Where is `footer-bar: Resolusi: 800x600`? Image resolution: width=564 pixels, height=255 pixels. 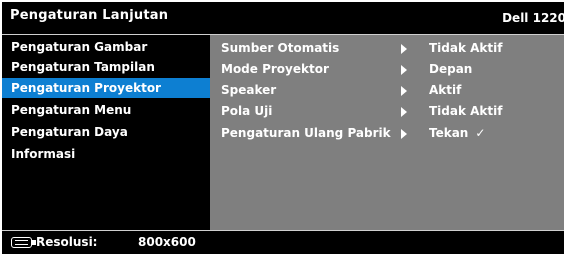 footer-bar: Resolusi: 800x600 is located at coordinates (283, 242).